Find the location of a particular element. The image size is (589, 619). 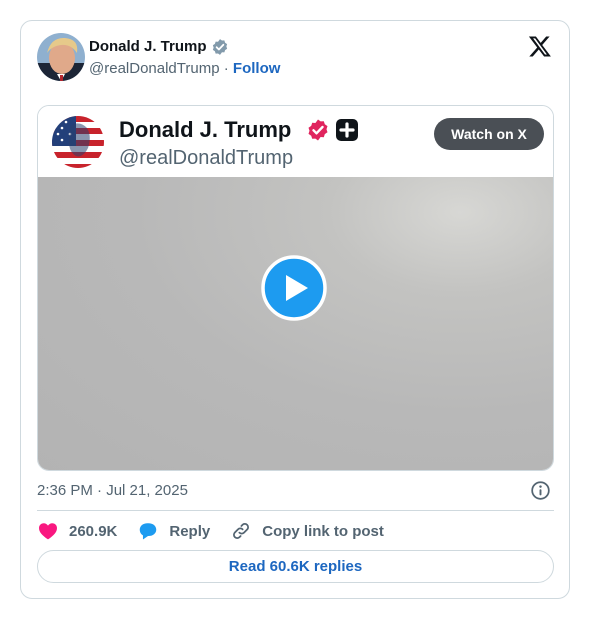

like-count: 260.9K is located at coordinates (93, 531).